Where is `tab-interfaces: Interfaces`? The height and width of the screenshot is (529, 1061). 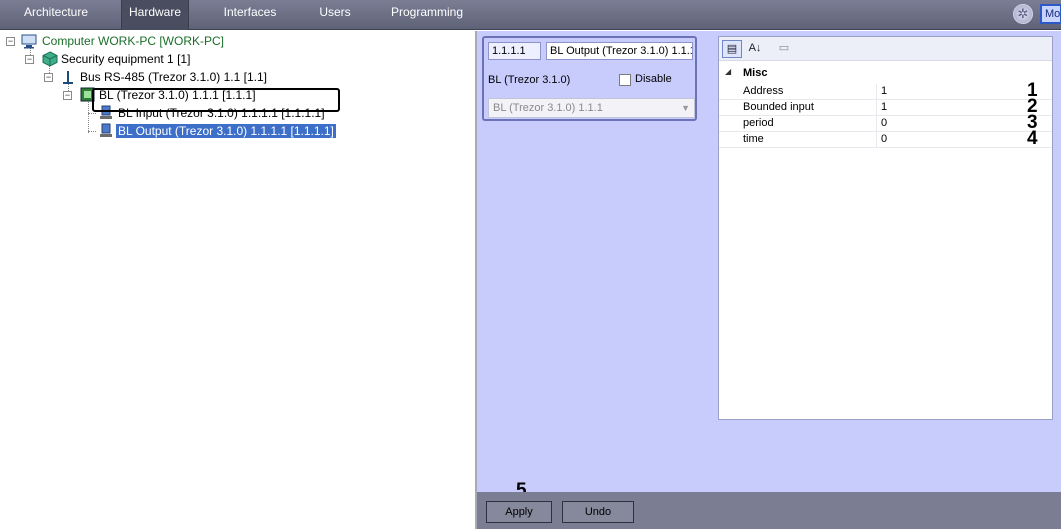 tab-interfaces: Interfaces is located at coordinates (250, 15).